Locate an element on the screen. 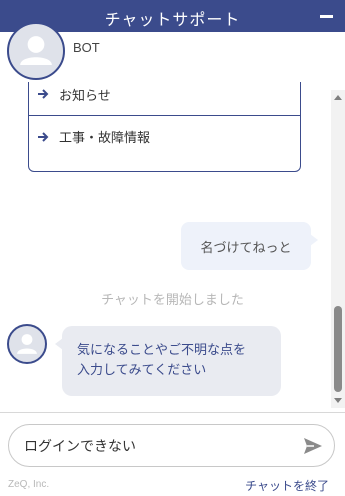 The height and width of the screenshot is (496, 345). message-input-container is located at coordinates (171, 445).